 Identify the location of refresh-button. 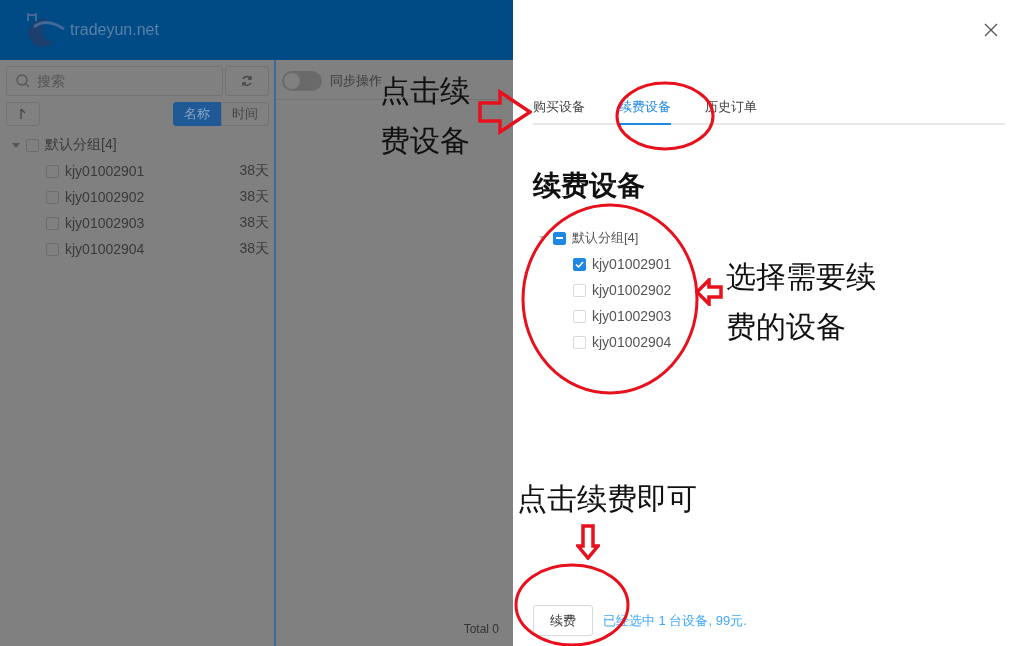
(247, 81).